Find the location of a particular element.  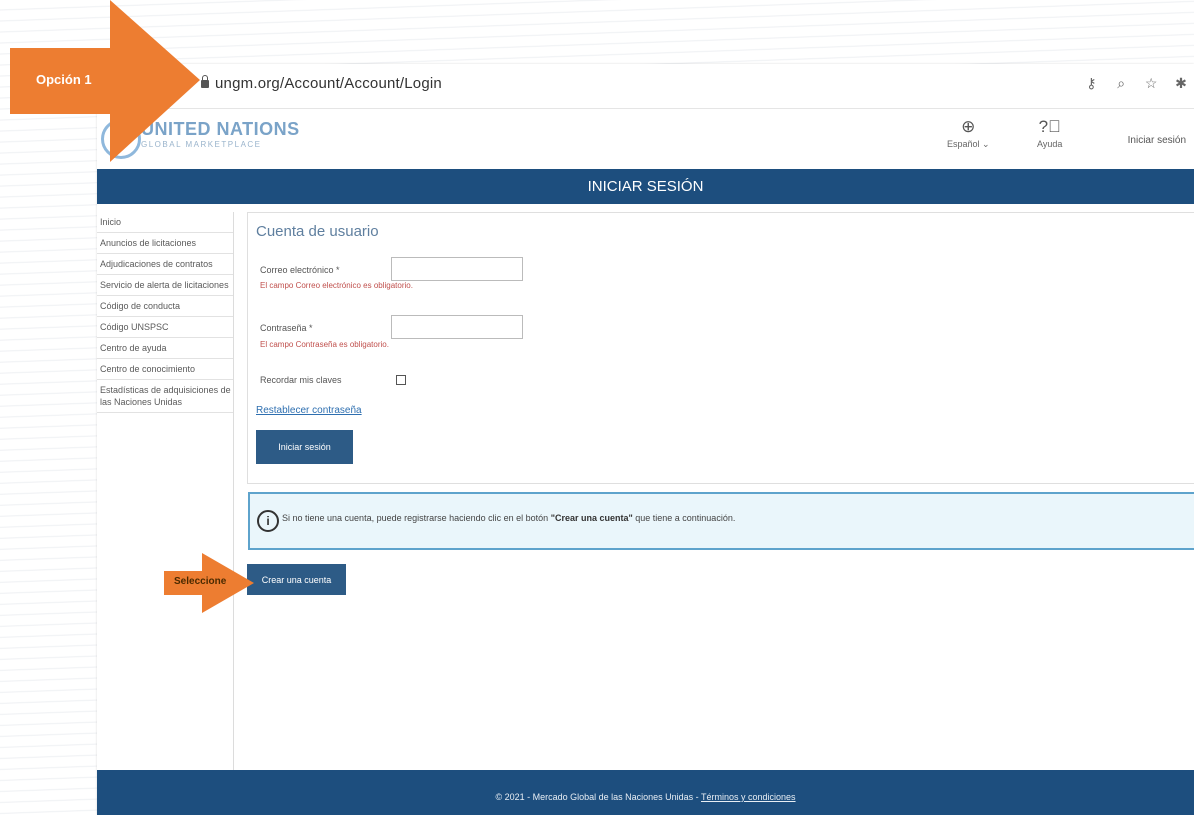

login-link: Iniciar sesión is located at coordinates (1157, 140).